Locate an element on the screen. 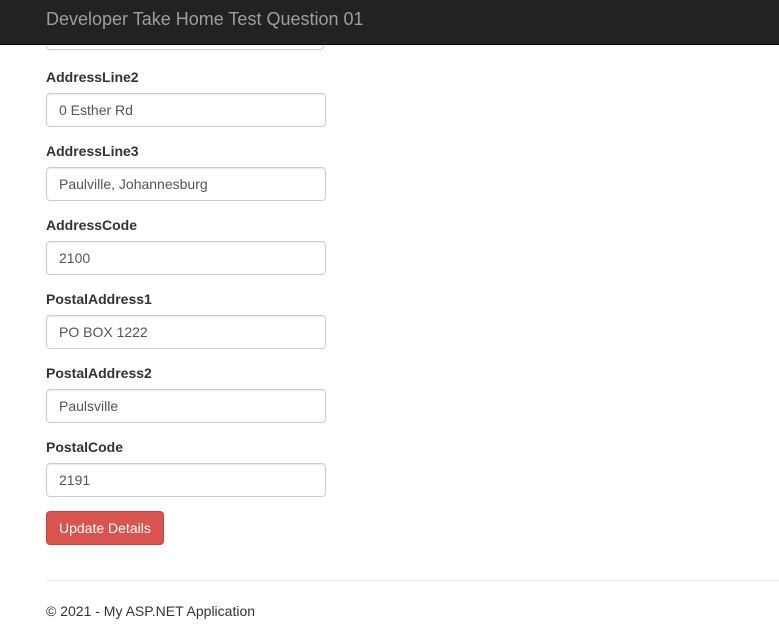 This screenshot has height=640, width=779. postal-code-input is located at coordinates (186, 480).